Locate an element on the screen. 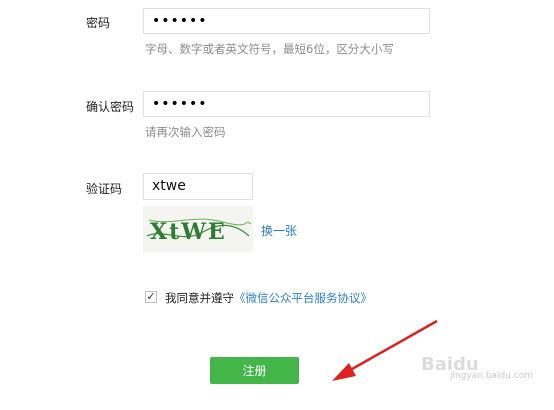  watermark-text: jingyan.baidu.com is located at coordinates (492, 376).